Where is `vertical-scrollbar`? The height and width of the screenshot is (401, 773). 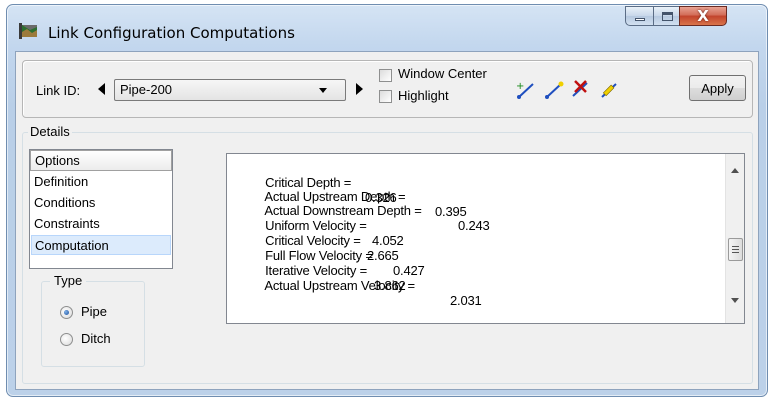
vertical-scrollbar is located at coordinates (734, 238).